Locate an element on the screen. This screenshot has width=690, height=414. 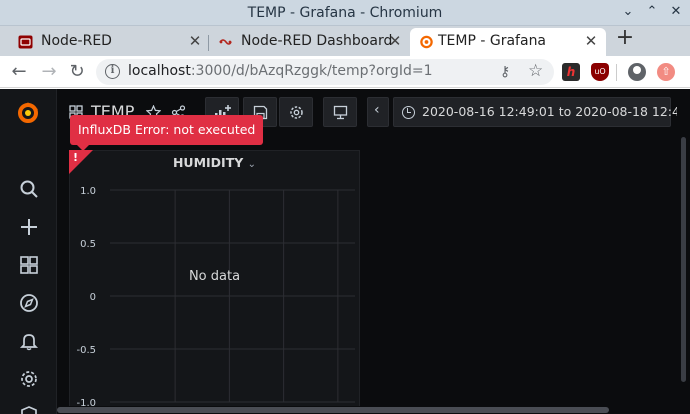
new-tab-button: + is located at coordinates (625, 39).